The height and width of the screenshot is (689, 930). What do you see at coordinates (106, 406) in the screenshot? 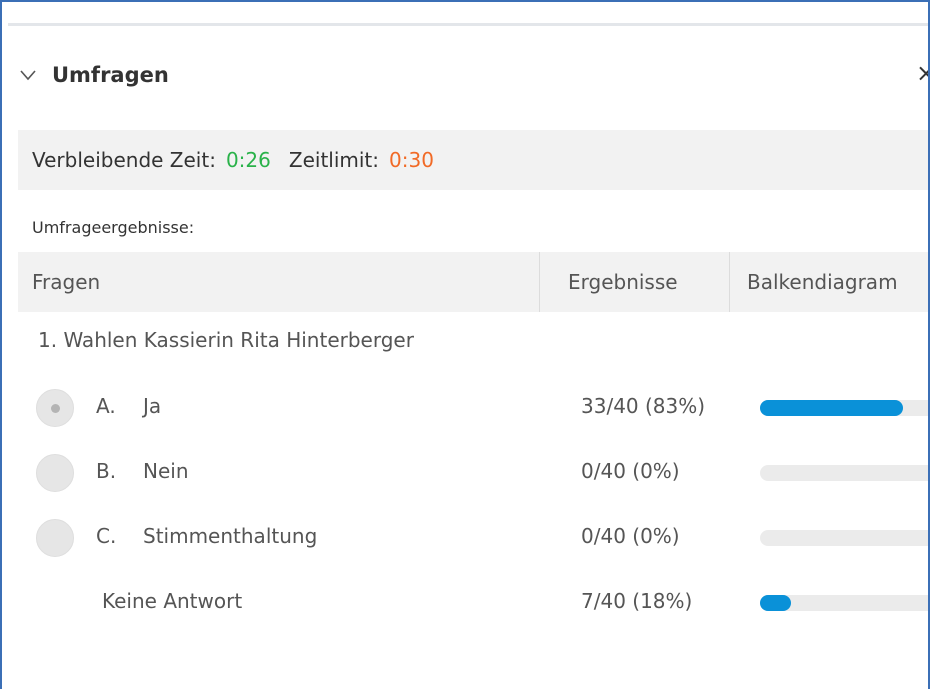
I see `option-letter: A.` at bounding box center [106, 406].